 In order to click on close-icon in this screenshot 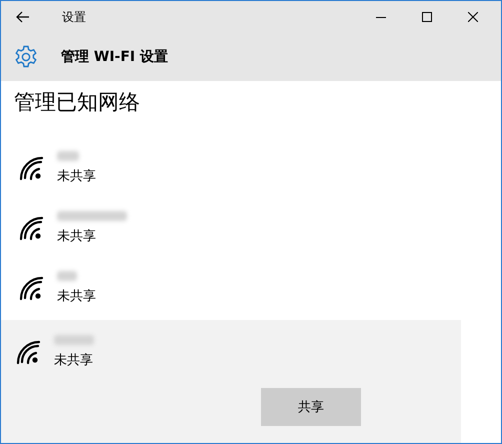, I will do `click(473, 17)`.